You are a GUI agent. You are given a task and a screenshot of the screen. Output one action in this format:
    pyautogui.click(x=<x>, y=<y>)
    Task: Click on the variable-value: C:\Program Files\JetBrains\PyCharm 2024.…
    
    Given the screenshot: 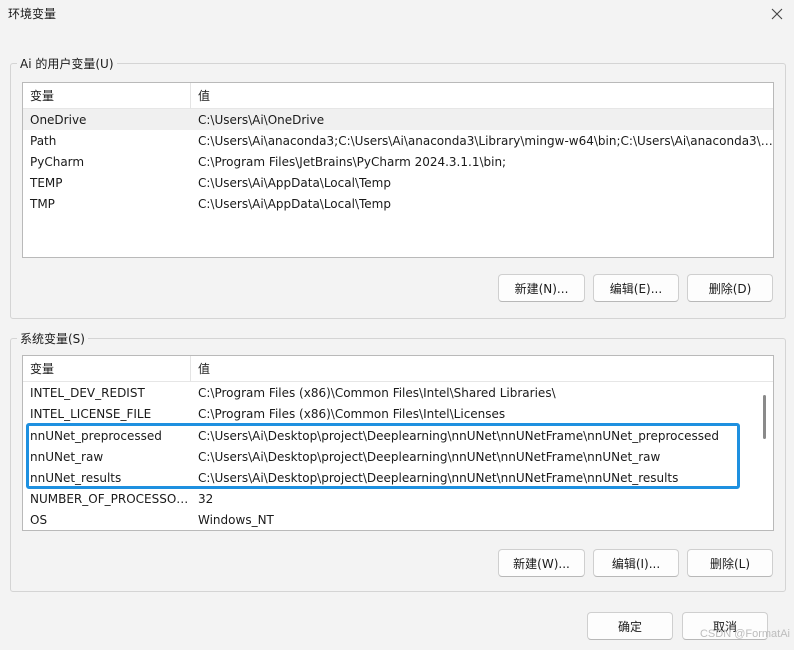 What is the action you would take?
    pyautogui.click(x=352, y=161)
    